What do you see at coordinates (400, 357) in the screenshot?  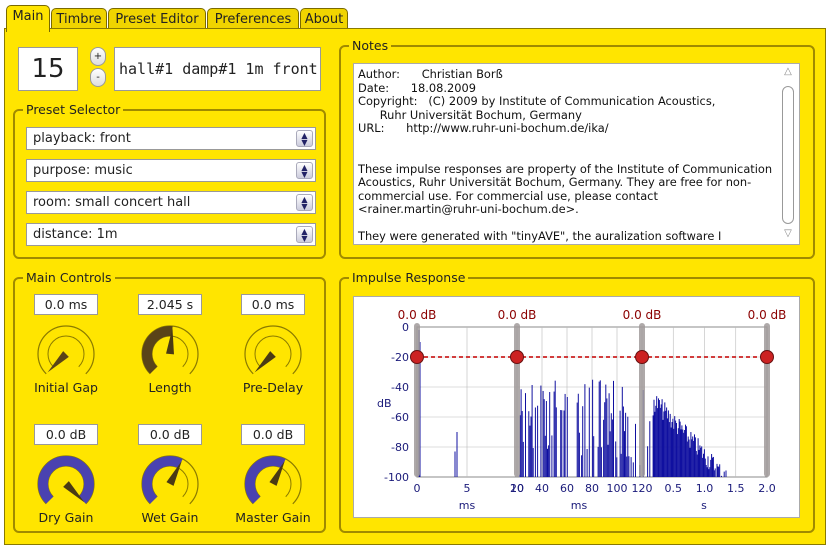 I see `y-tick-label: -20` at bounding box center [400, 357].